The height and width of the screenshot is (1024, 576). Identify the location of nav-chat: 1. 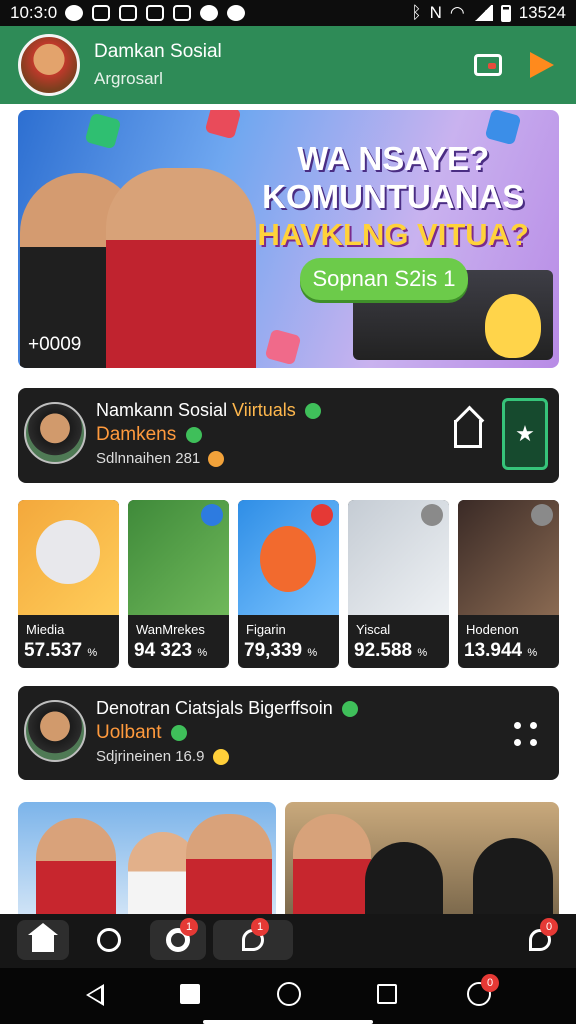
(253, 939).